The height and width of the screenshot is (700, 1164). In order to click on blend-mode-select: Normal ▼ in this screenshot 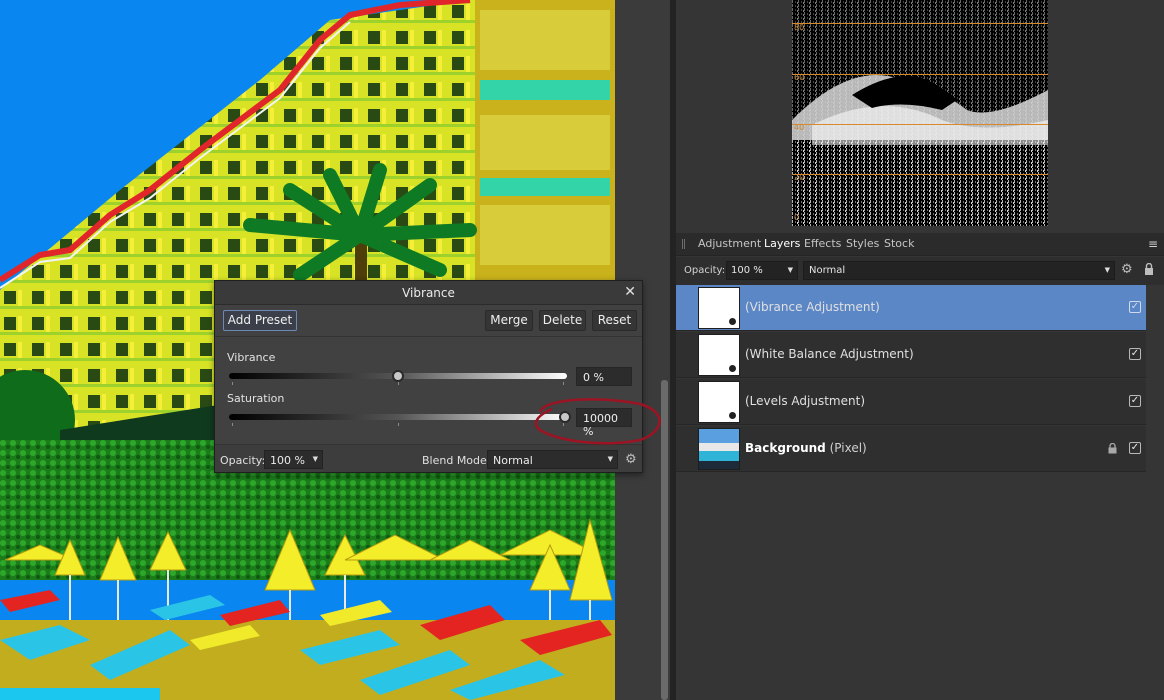, I will do `click(552, 459)`.